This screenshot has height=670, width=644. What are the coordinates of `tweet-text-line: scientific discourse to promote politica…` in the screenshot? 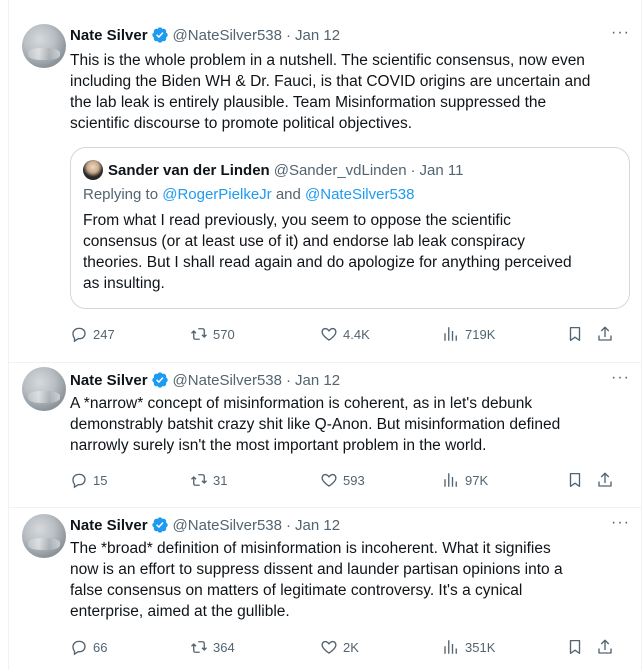 It's located at (241, 123).